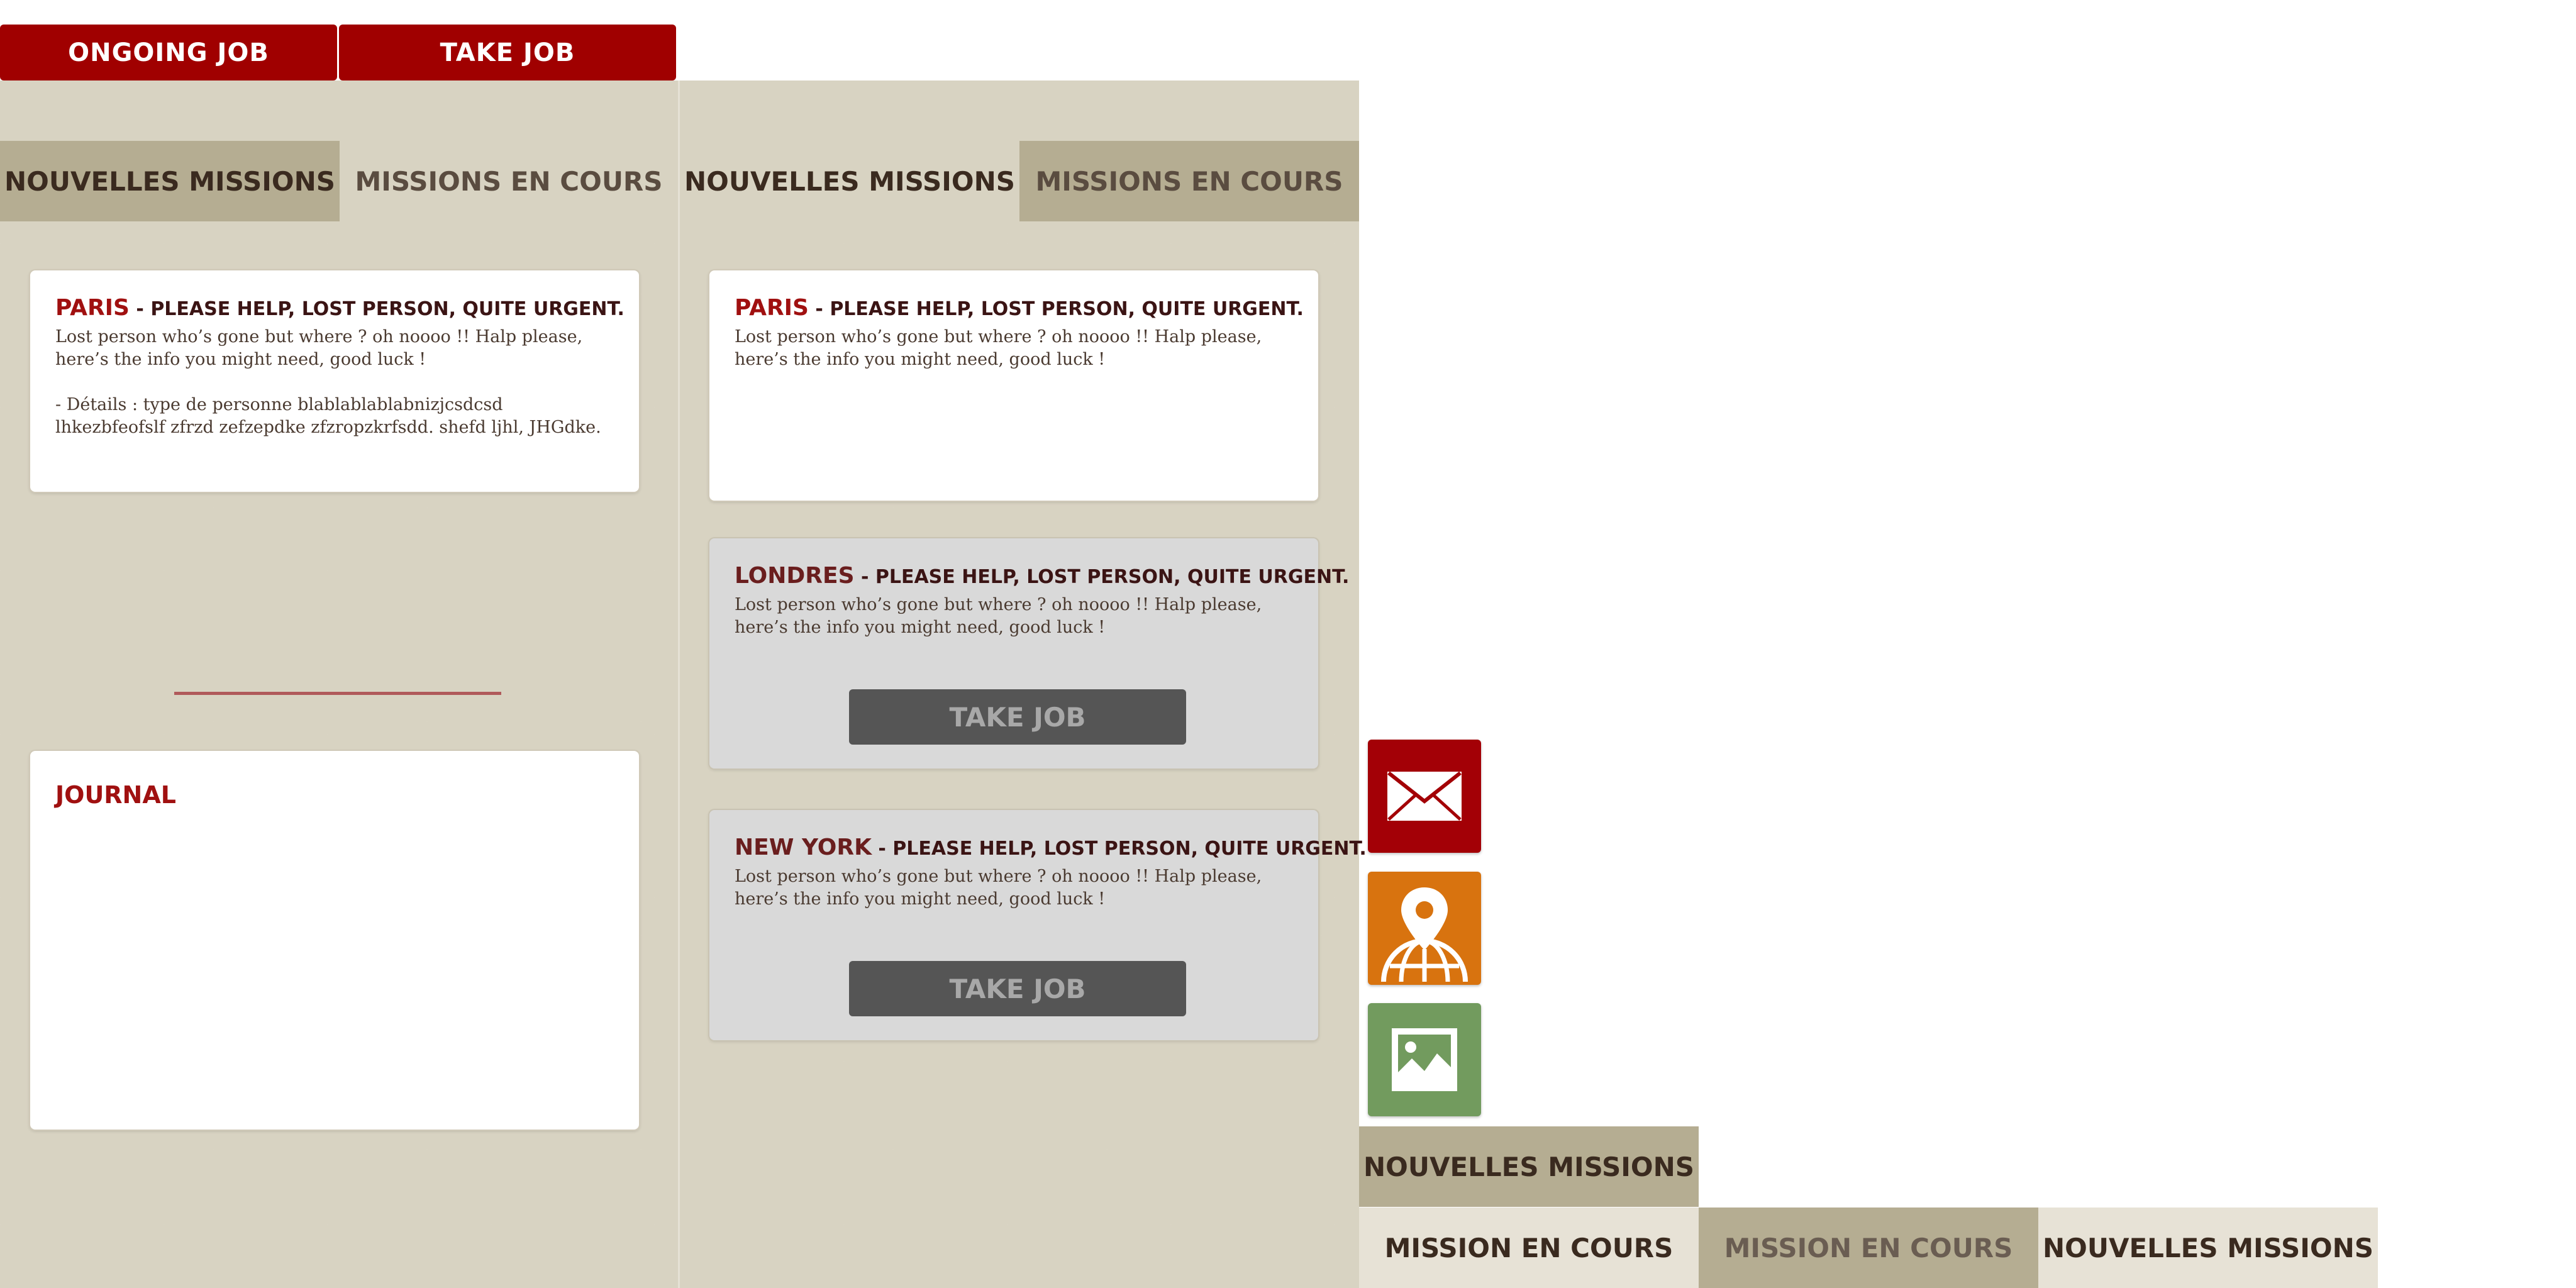 The width and height of the screenshot is (2576, 1288). I want to click on ongoing-job-button: ONGOING JOB, so click(168, 52).